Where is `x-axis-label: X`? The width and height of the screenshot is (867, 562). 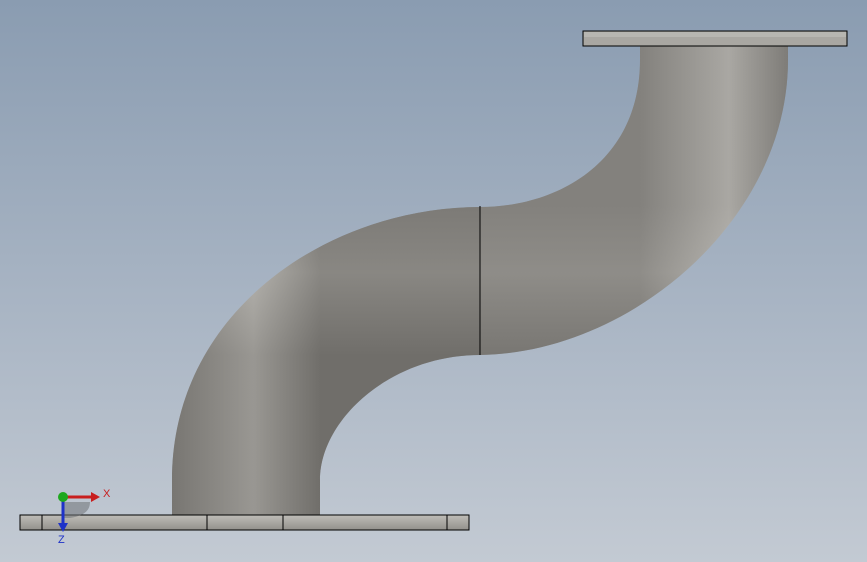 x-axis-label: X is located at coordinates (107, 494).